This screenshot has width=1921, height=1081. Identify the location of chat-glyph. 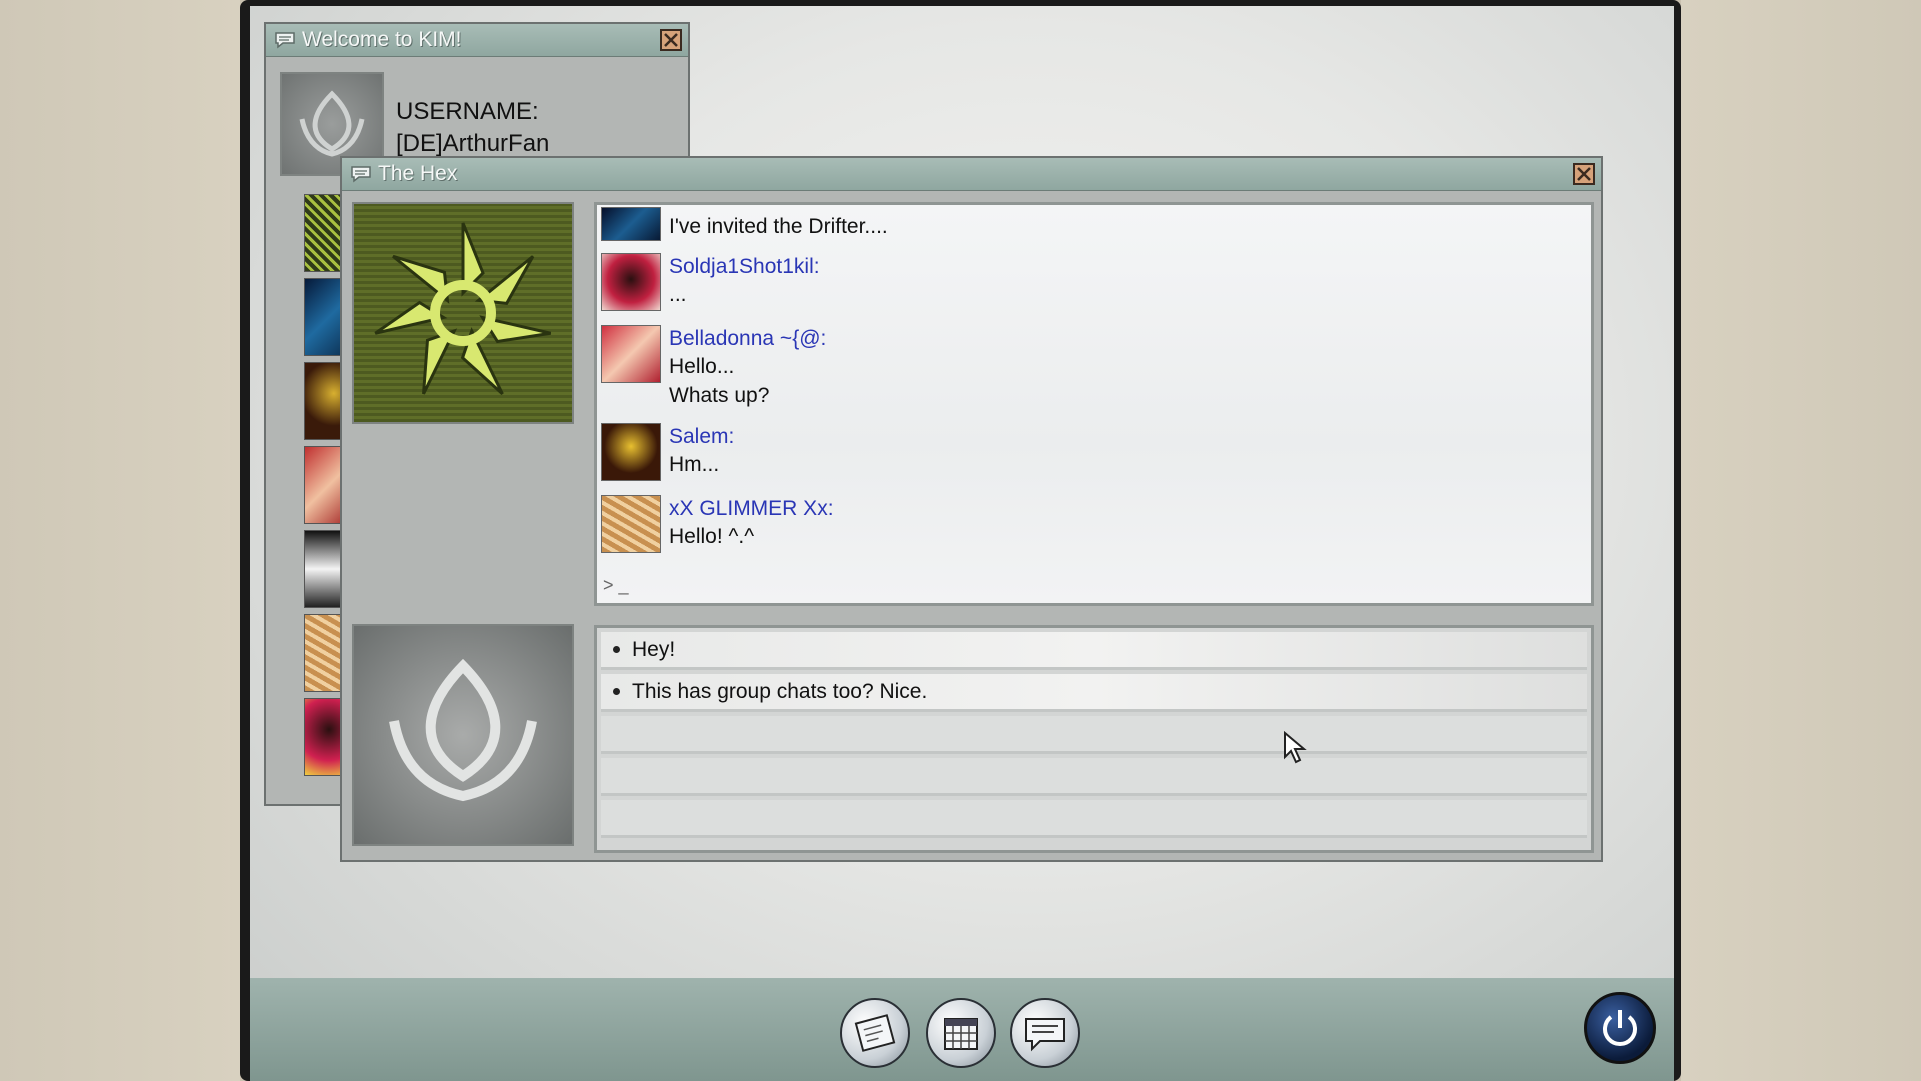
(1045, 1035).